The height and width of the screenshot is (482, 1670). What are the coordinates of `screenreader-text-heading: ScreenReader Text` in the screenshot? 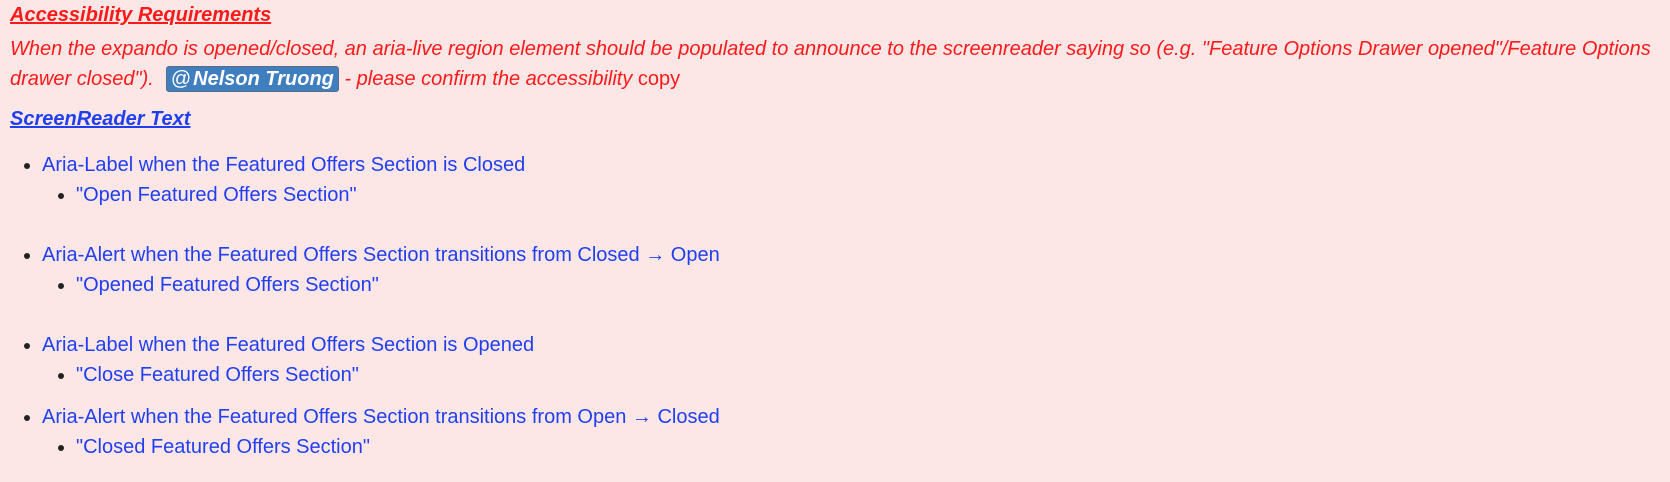 It's located at (100, 119).